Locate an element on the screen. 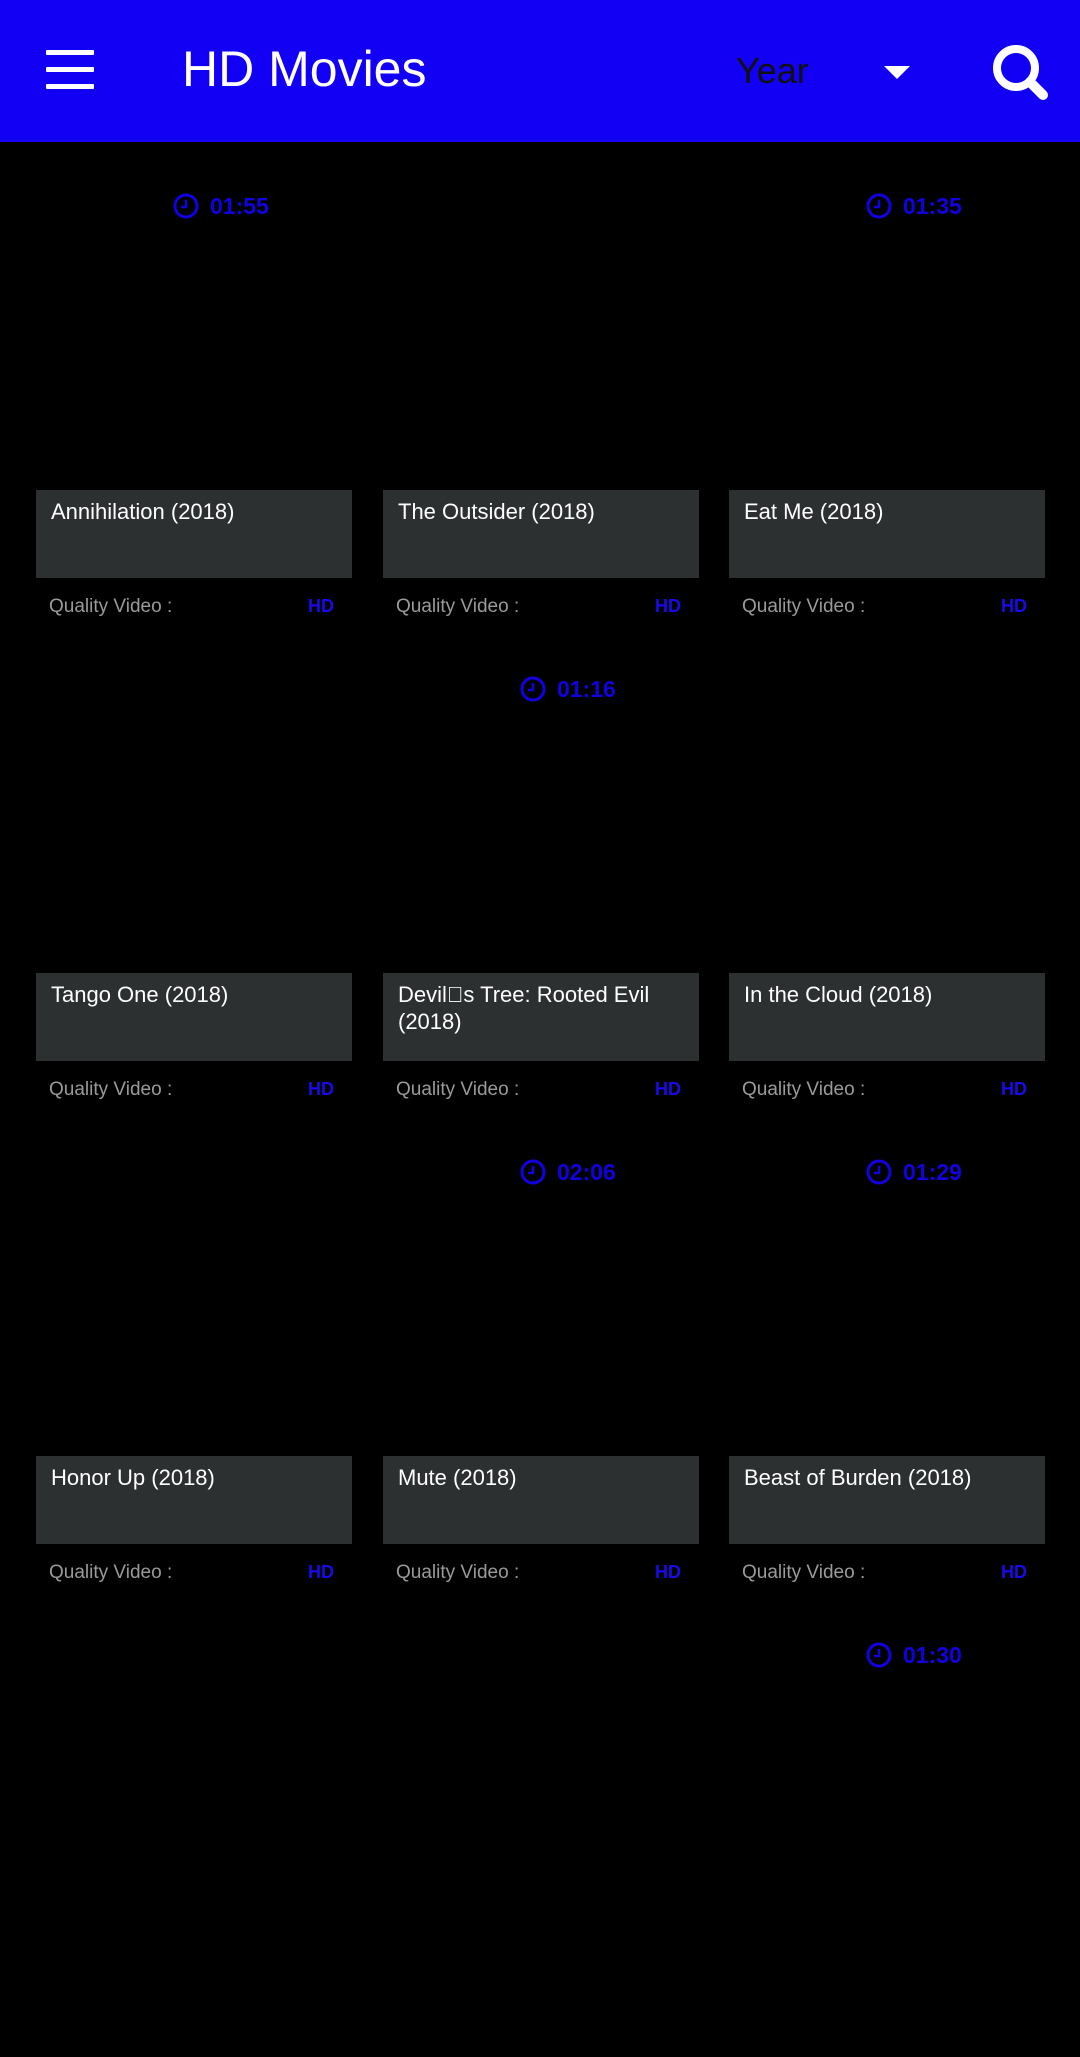 The width and height of the screenshot is (1080, 2057). duration-text: 01:16 is located at coordinates (586, 688).